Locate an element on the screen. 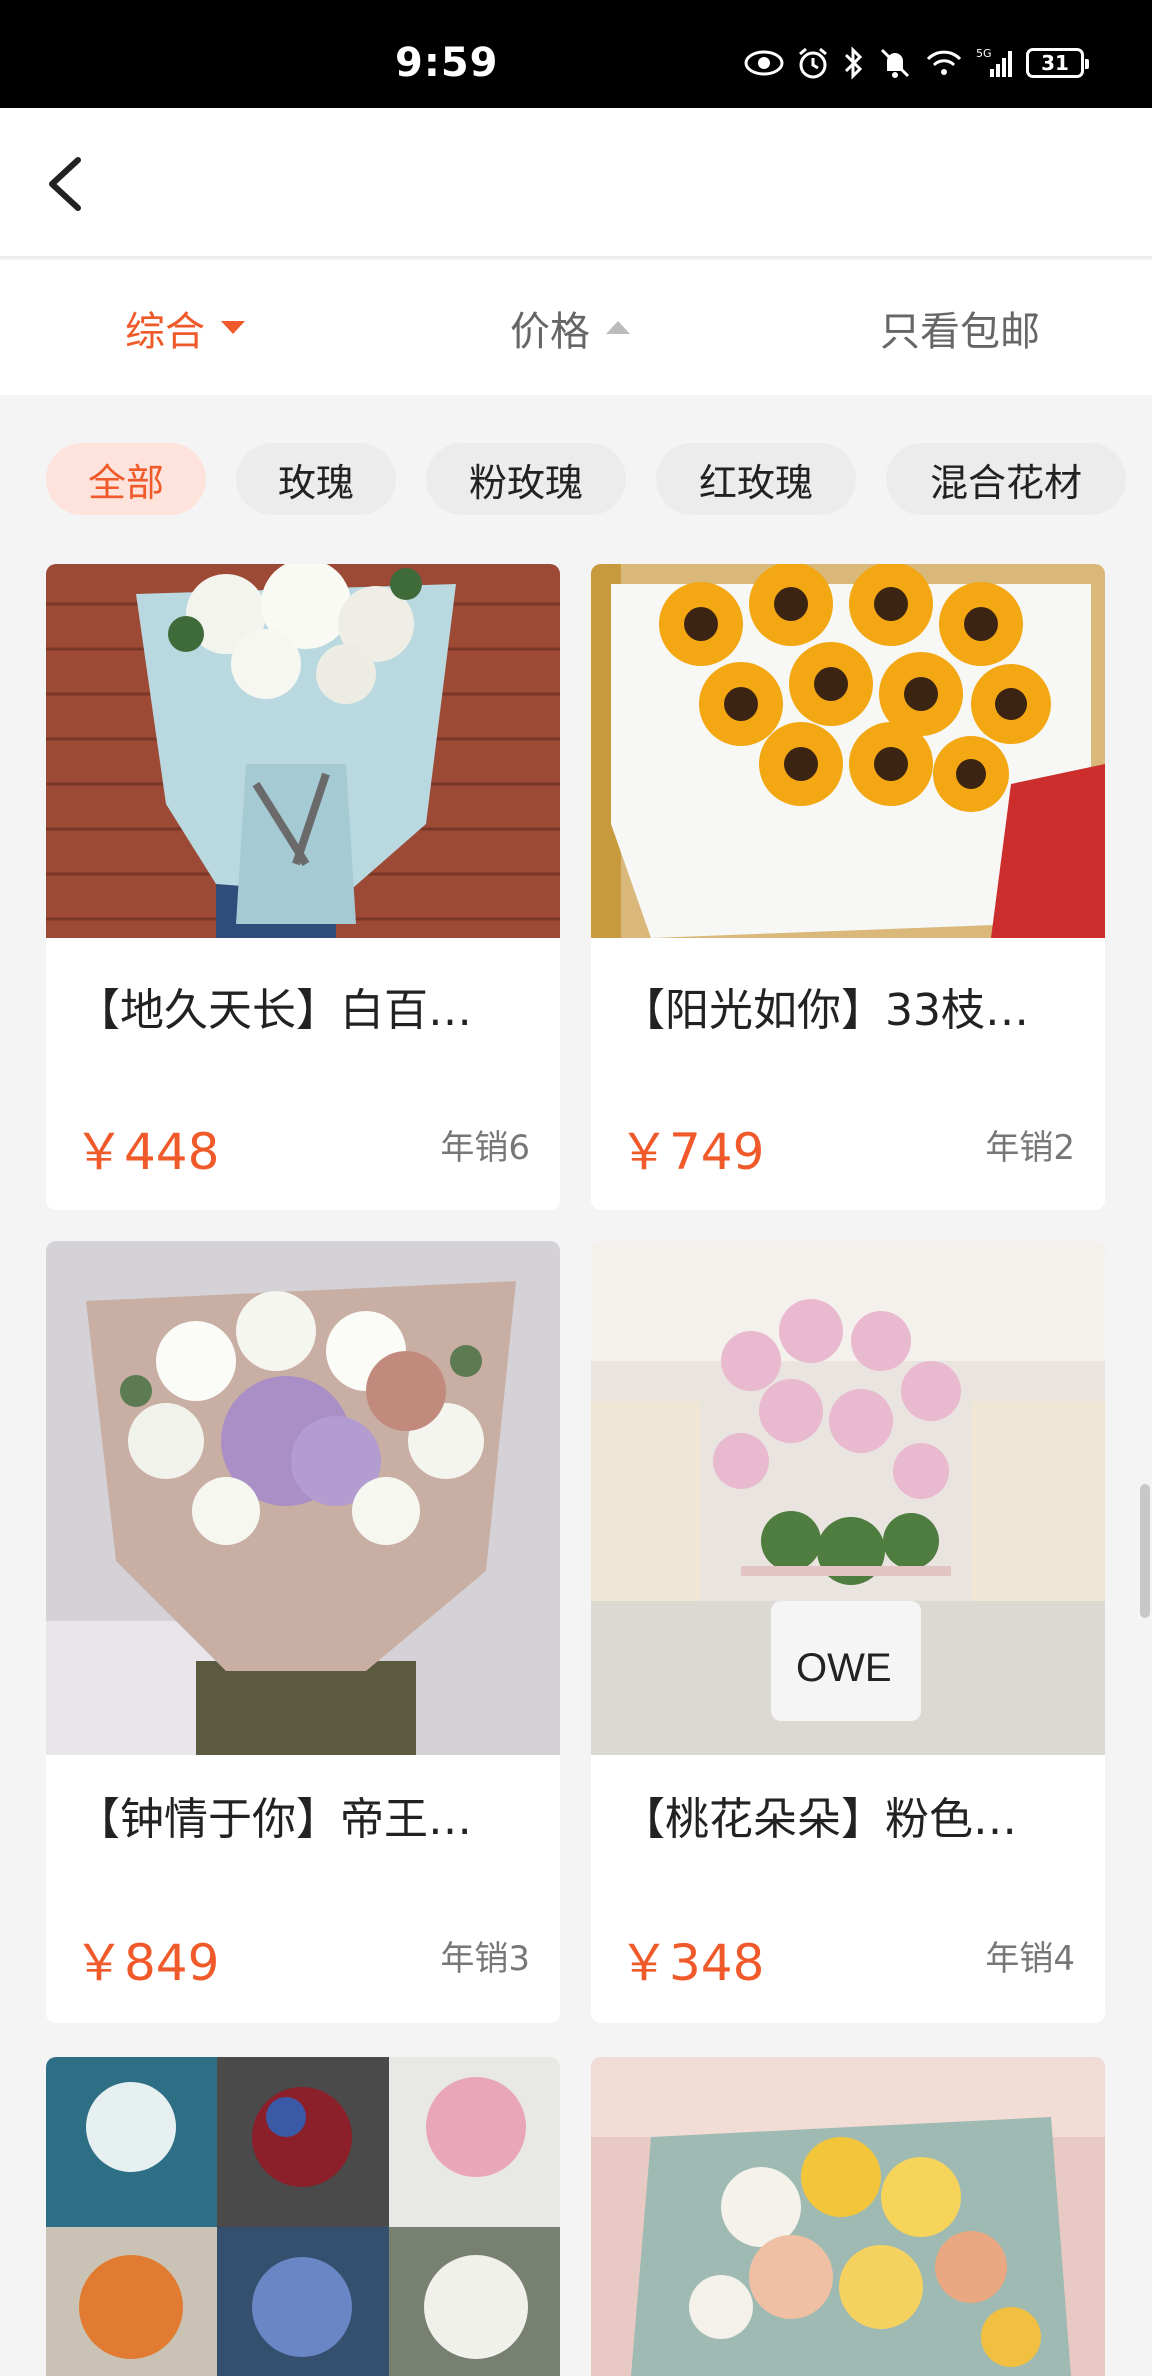 The image size is (1152, 2376). chevron-left-icon is located at coordinates (65, 184).